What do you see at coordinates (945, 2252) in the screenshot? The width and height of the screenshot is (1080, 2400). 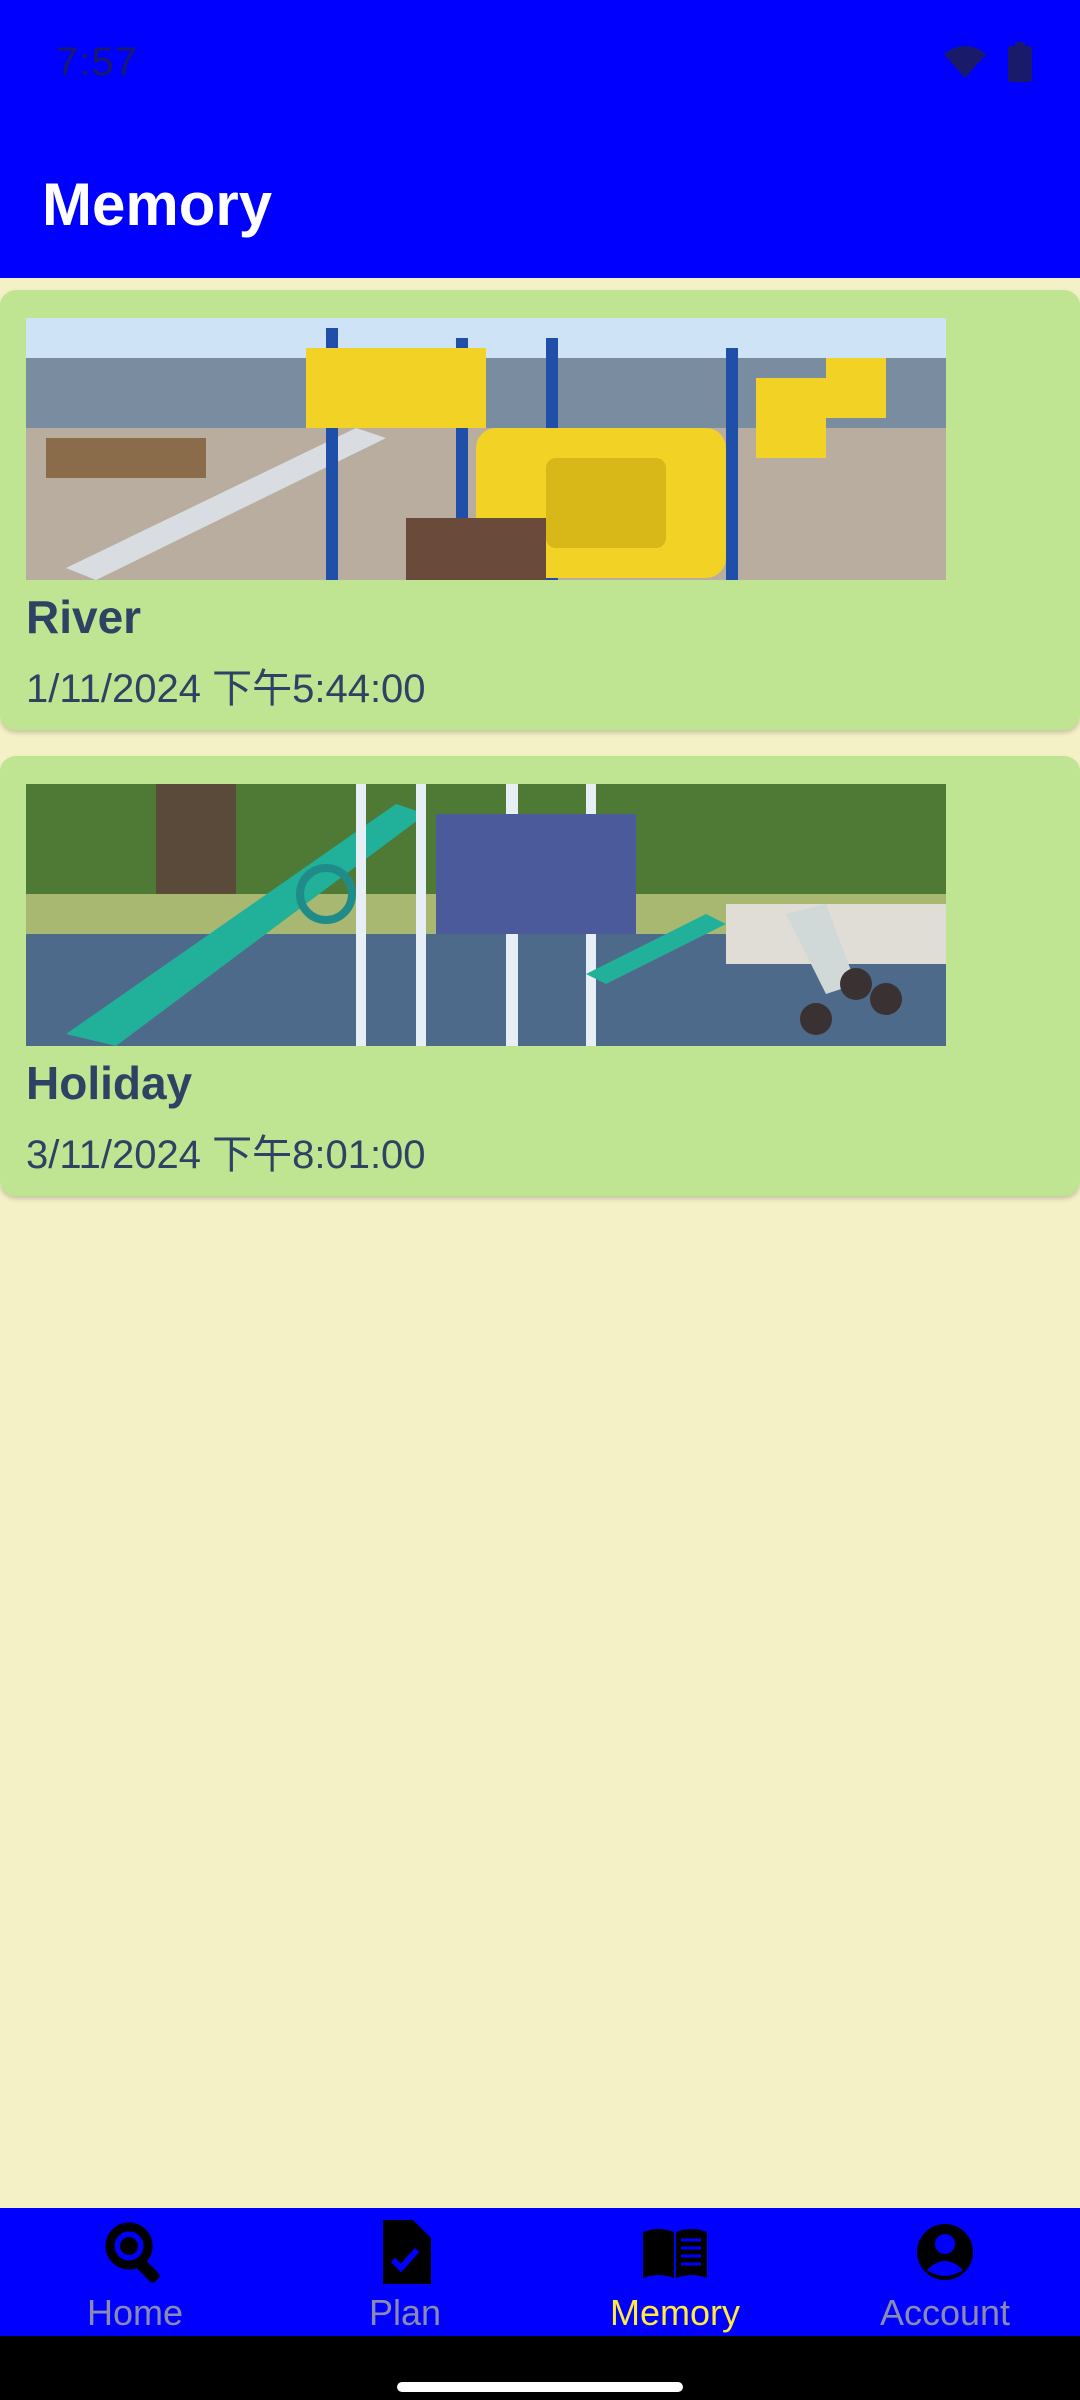 I see `account-icon` at bounding box center [945, 2252].